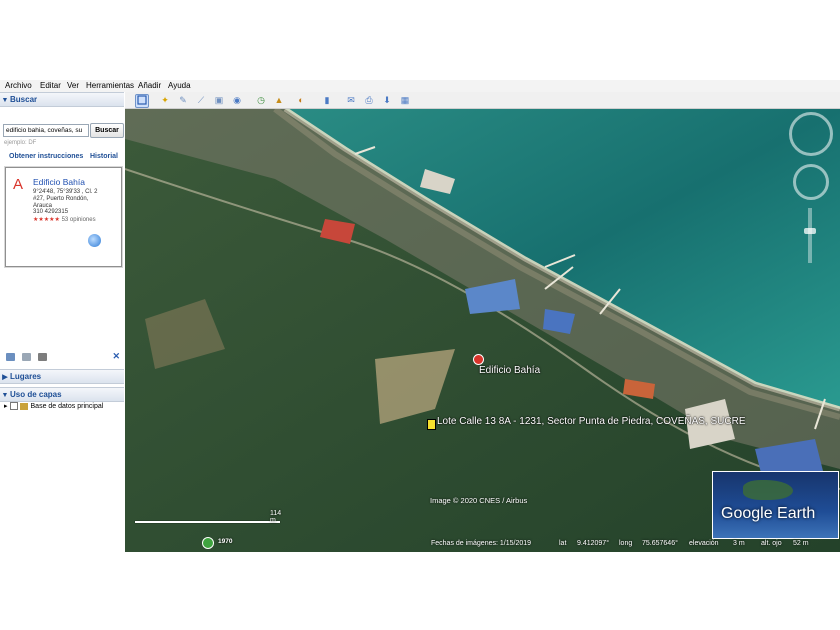 The height and width of the screenshot is (630, 840). I want to click on search-panel-header: ▼ Buscar, so click(62, 99).